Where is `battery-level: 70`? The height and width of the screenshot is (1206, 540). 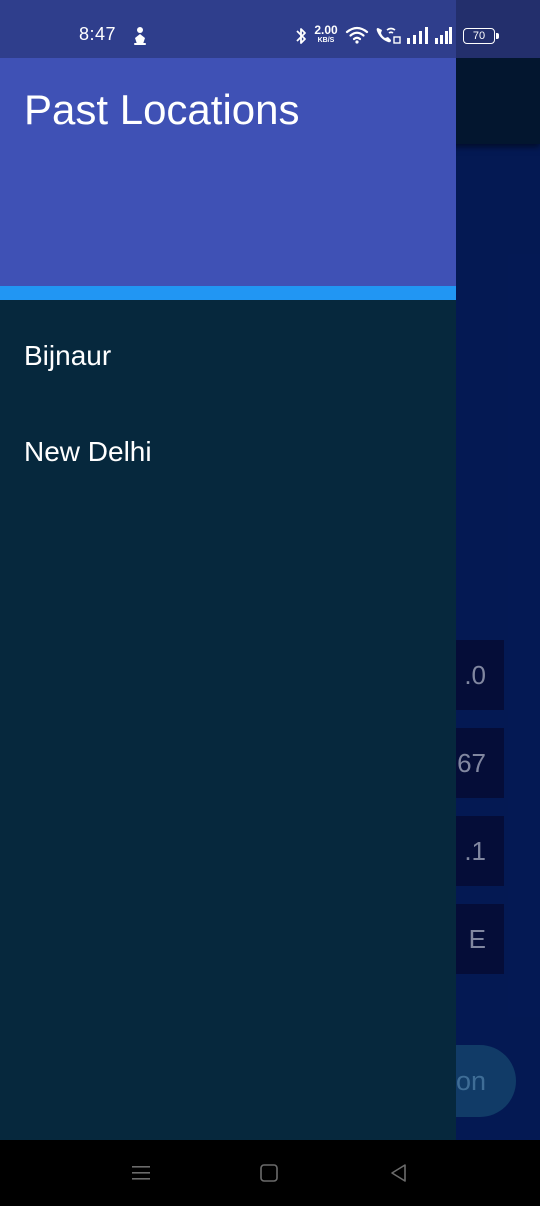 battery-level: 70 is located at coordinates (479, 36).